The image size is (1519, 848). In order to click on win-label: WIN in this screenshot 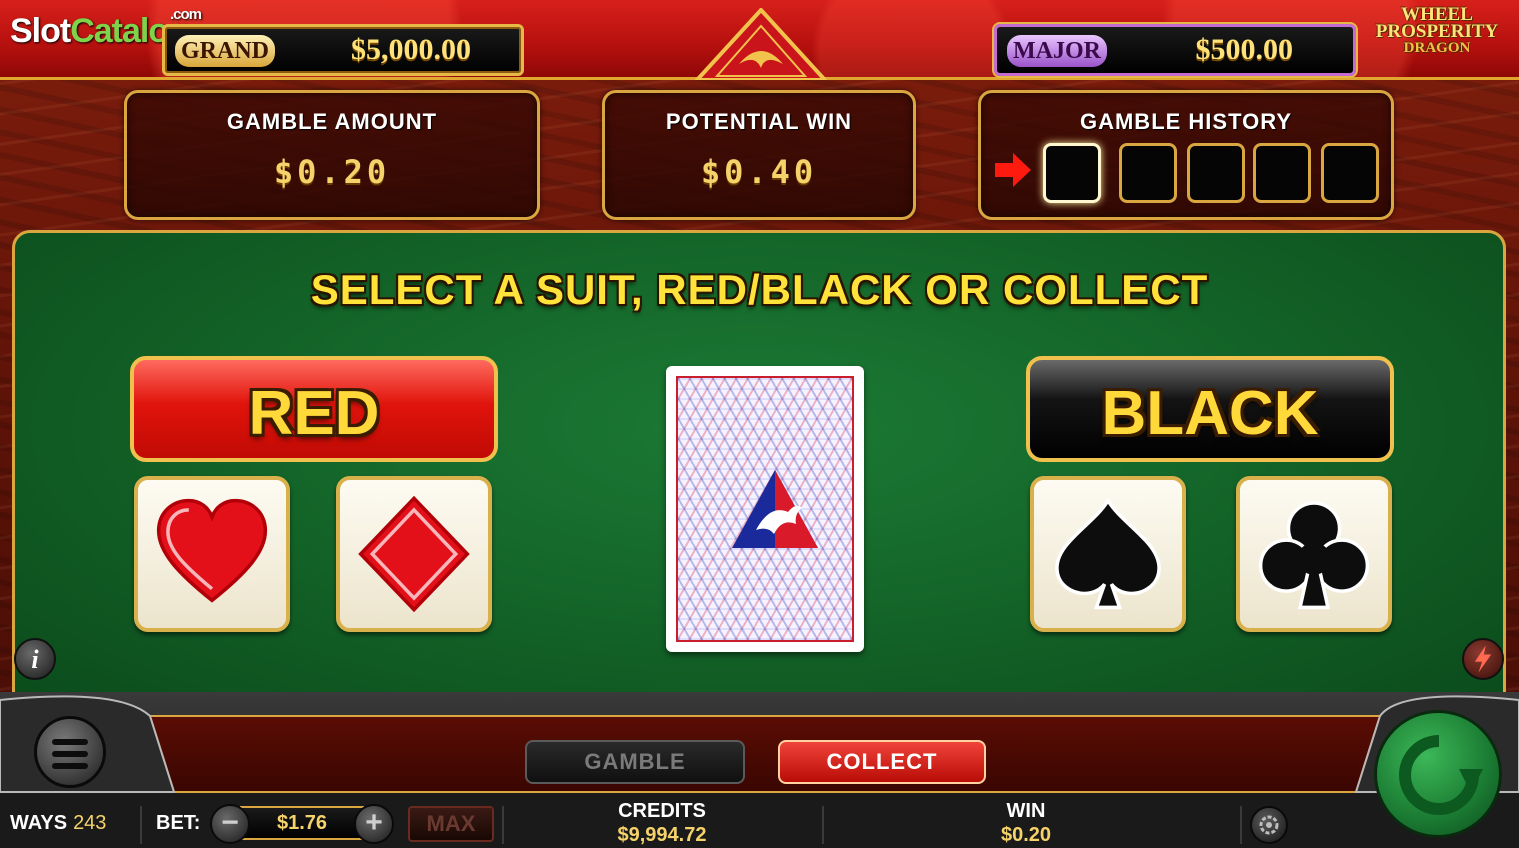, I will do `click(1026, 811)`.